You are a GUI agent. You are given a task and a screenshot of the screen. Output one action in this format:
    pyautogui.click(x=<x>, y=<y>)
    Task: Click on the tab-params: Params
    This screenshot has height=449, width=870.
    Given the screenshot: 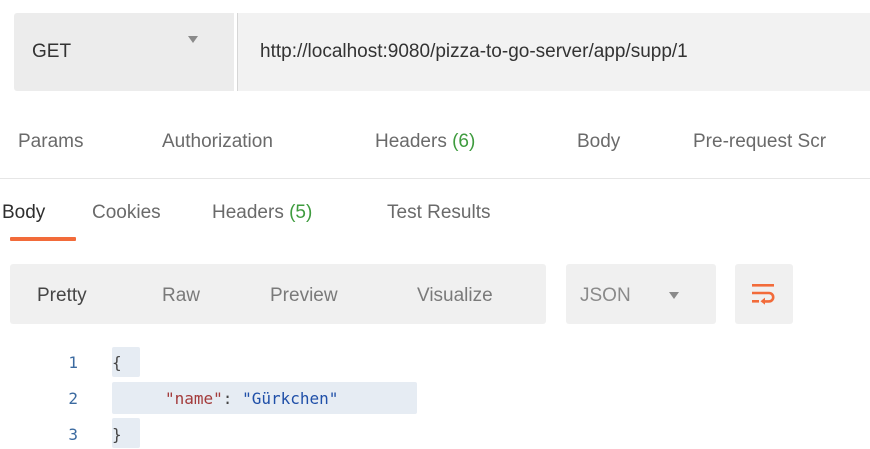 What is the action you would take?
    pyautogui.click(x=50, y=142)
    